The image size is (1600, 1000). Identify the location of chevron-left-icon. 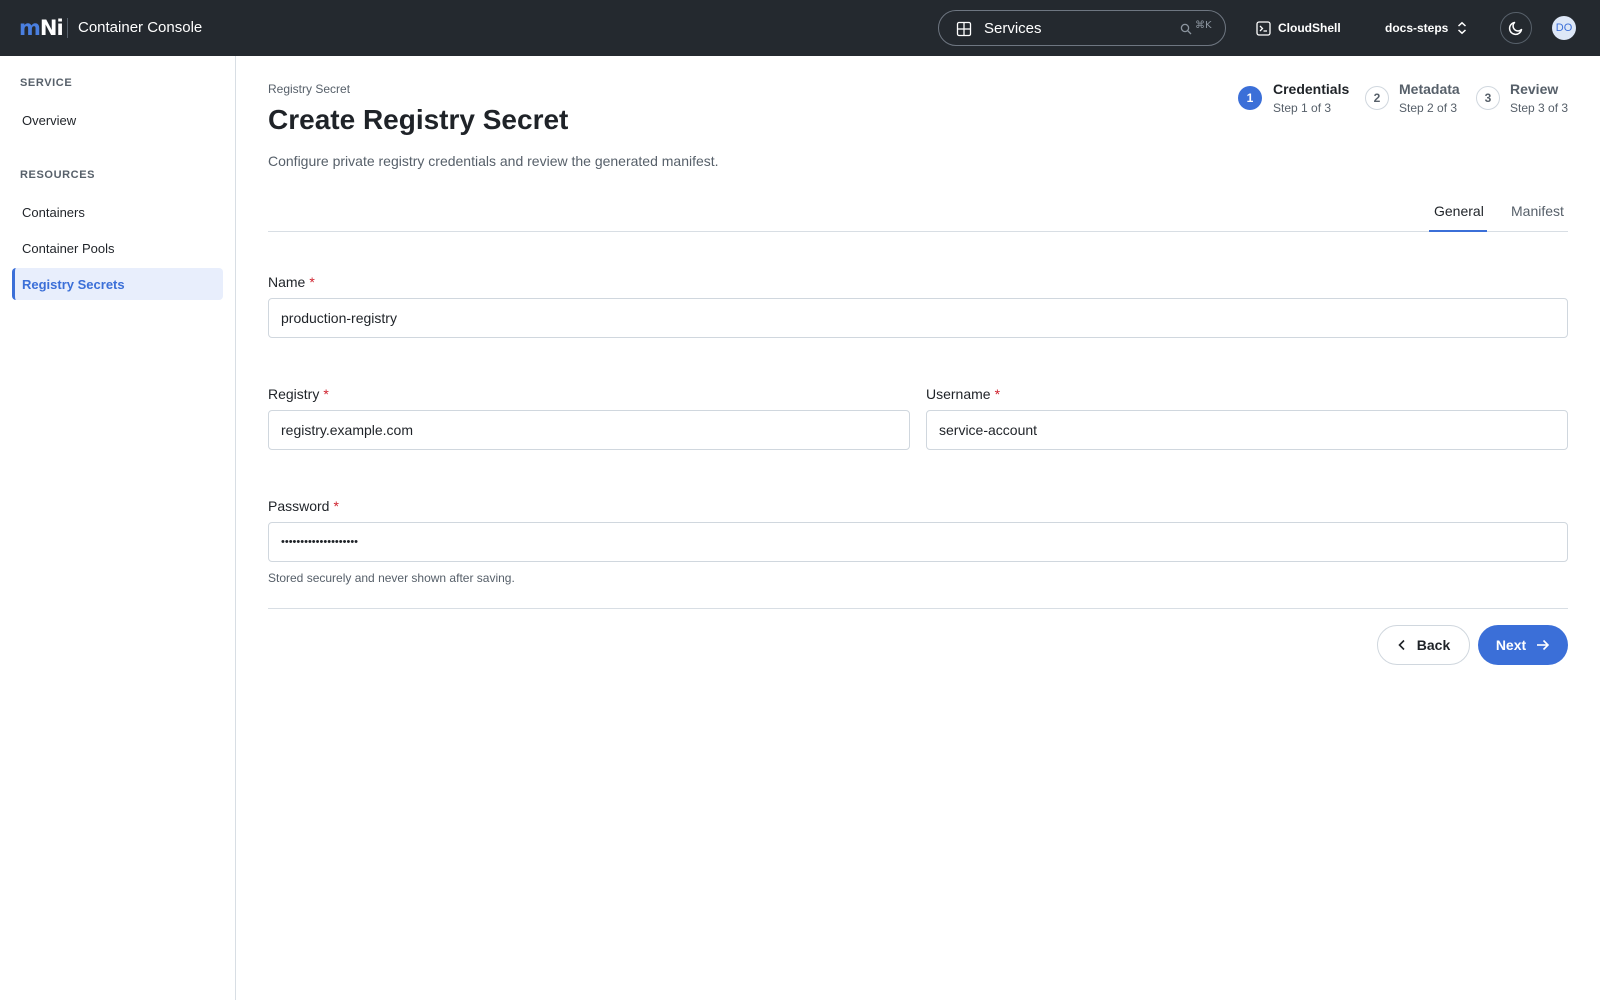
(1401, 645).